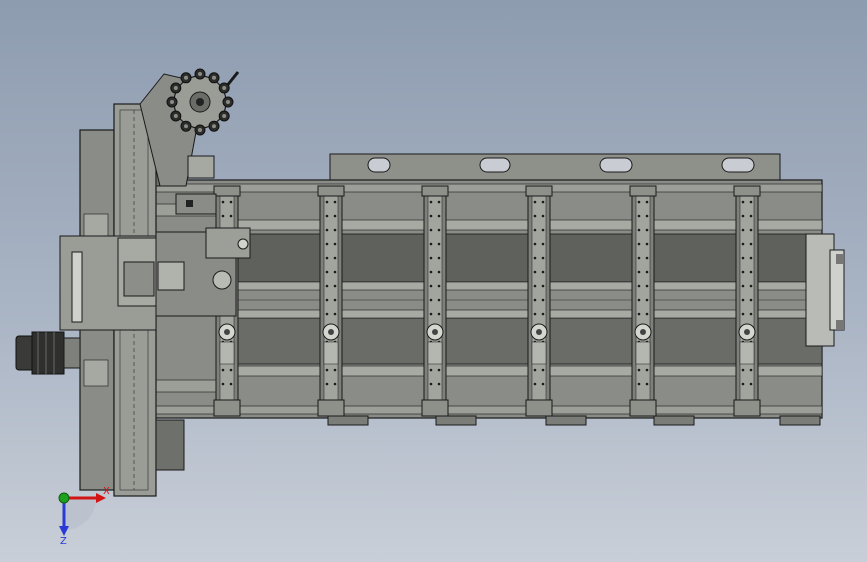 This screenshot has width=867, height=562. I want to click on y-axis-dot, so click(64, 498).